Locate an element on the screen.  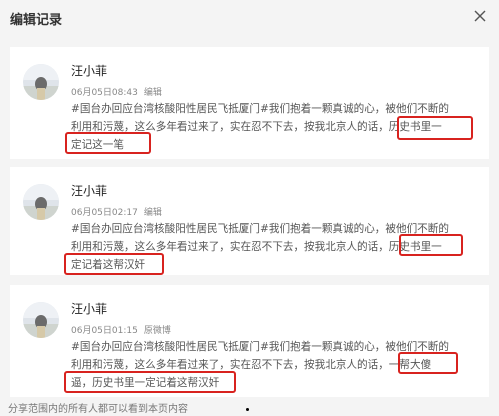
record-time: 06月05日08:43 is located at coordinates (104, 93).